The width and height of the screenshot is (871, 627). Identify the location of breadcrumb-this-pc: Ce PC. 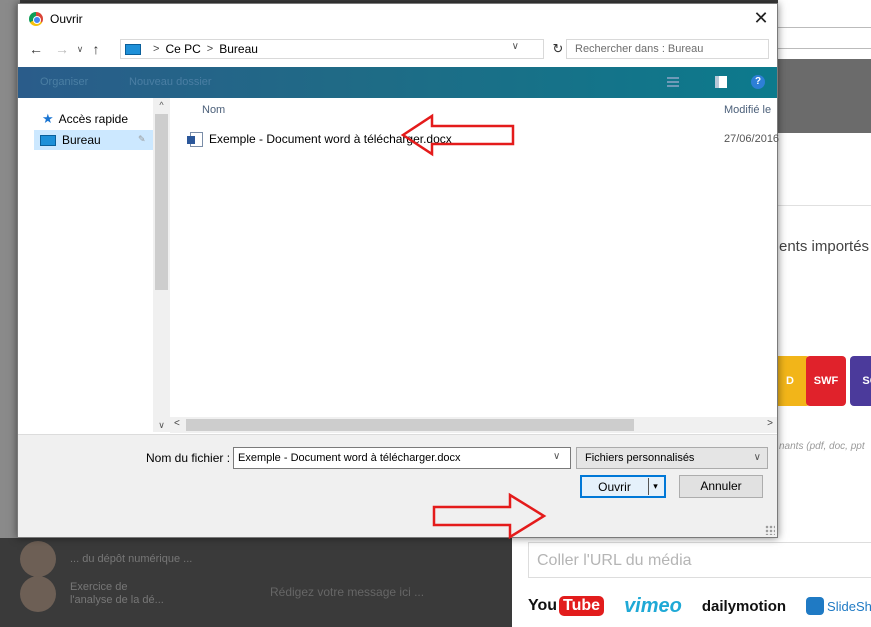
(182, 49).